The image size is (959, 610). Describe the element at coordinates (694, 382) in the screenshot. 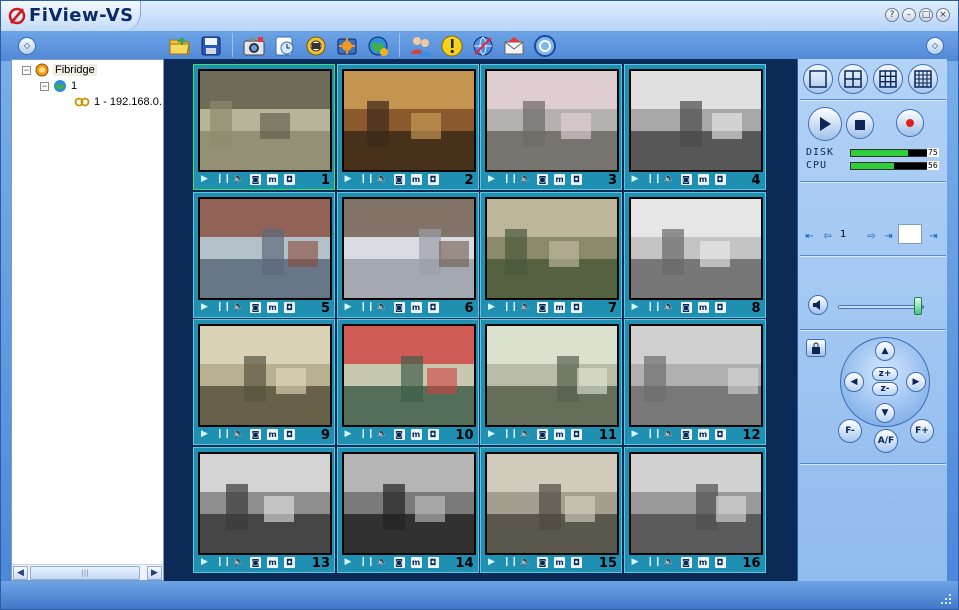

I see `video-cell: ▶ ❙❙ 🔈 ◙ m ◘ 12` at that location.